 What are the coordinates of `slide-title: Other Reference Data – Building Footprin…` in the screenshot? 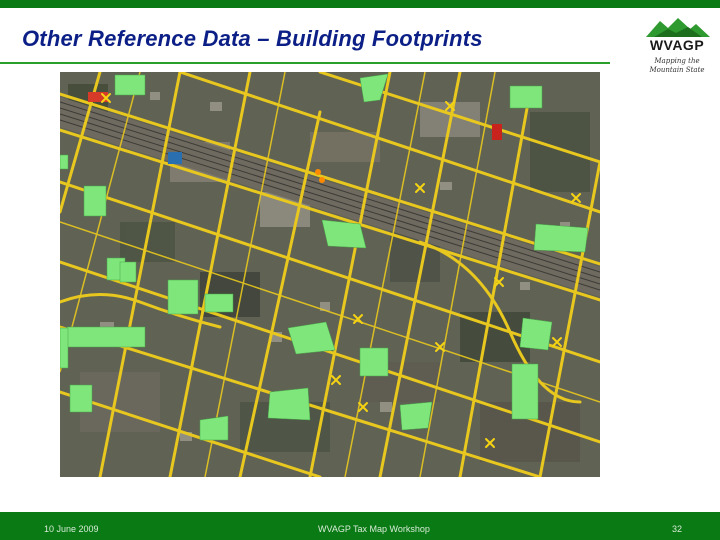 It's located at (252, 38).